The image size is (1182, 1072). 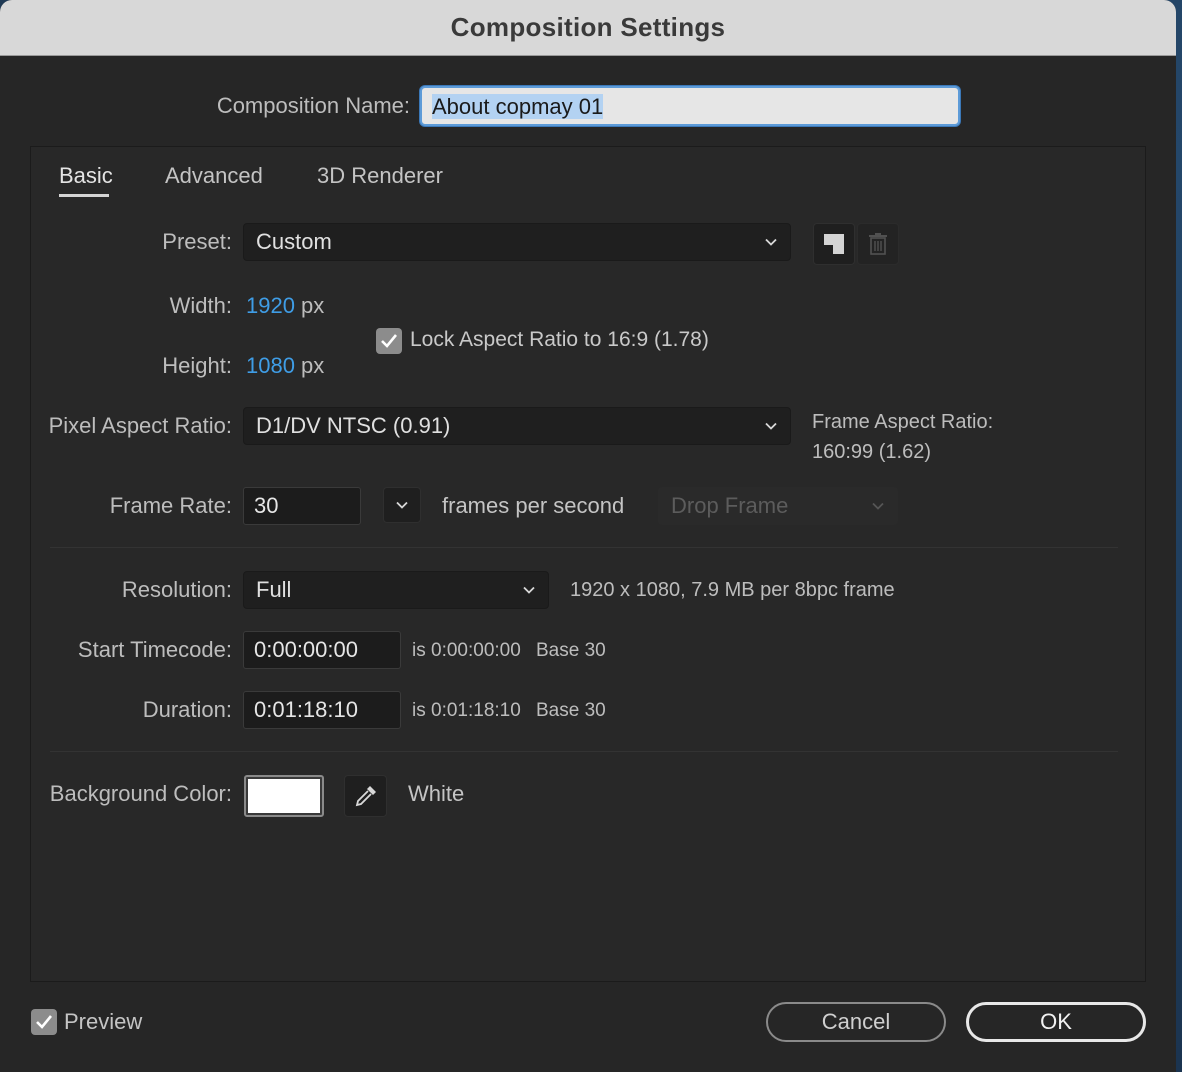 I want to click on background-color-swatch, so click(x=284, y=796).